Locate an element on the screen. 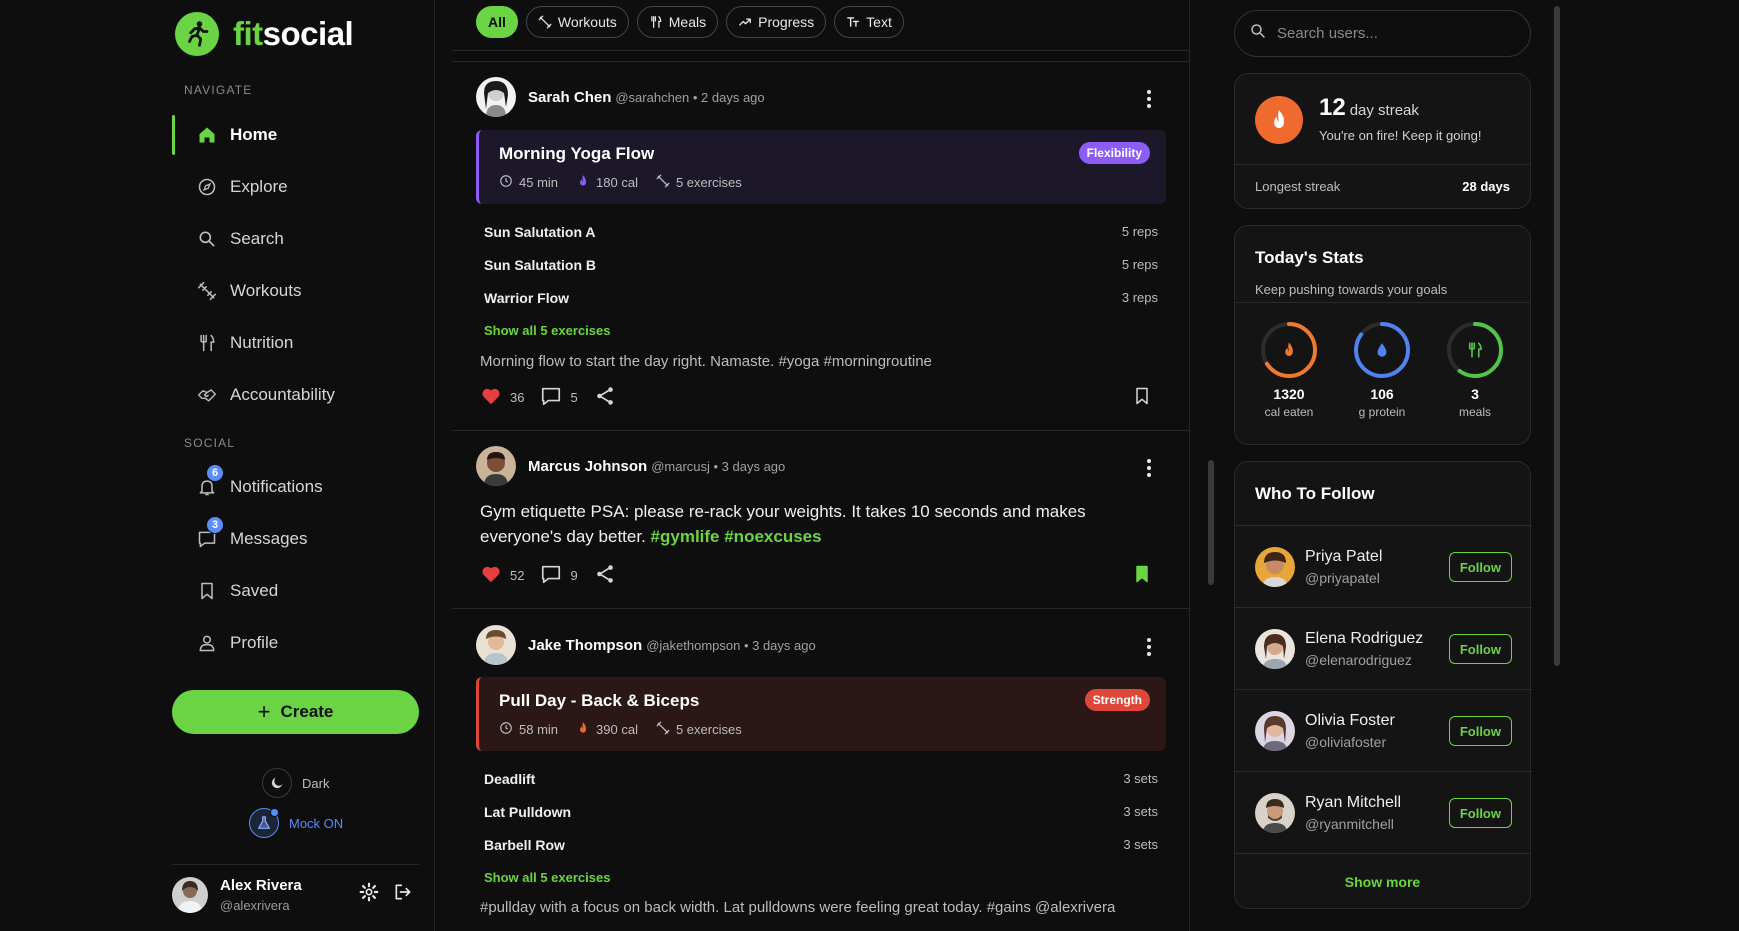 The width and height of the screenshot is (1739, 931). user-name: Alex Rivera is located at coordinates (261, 885).